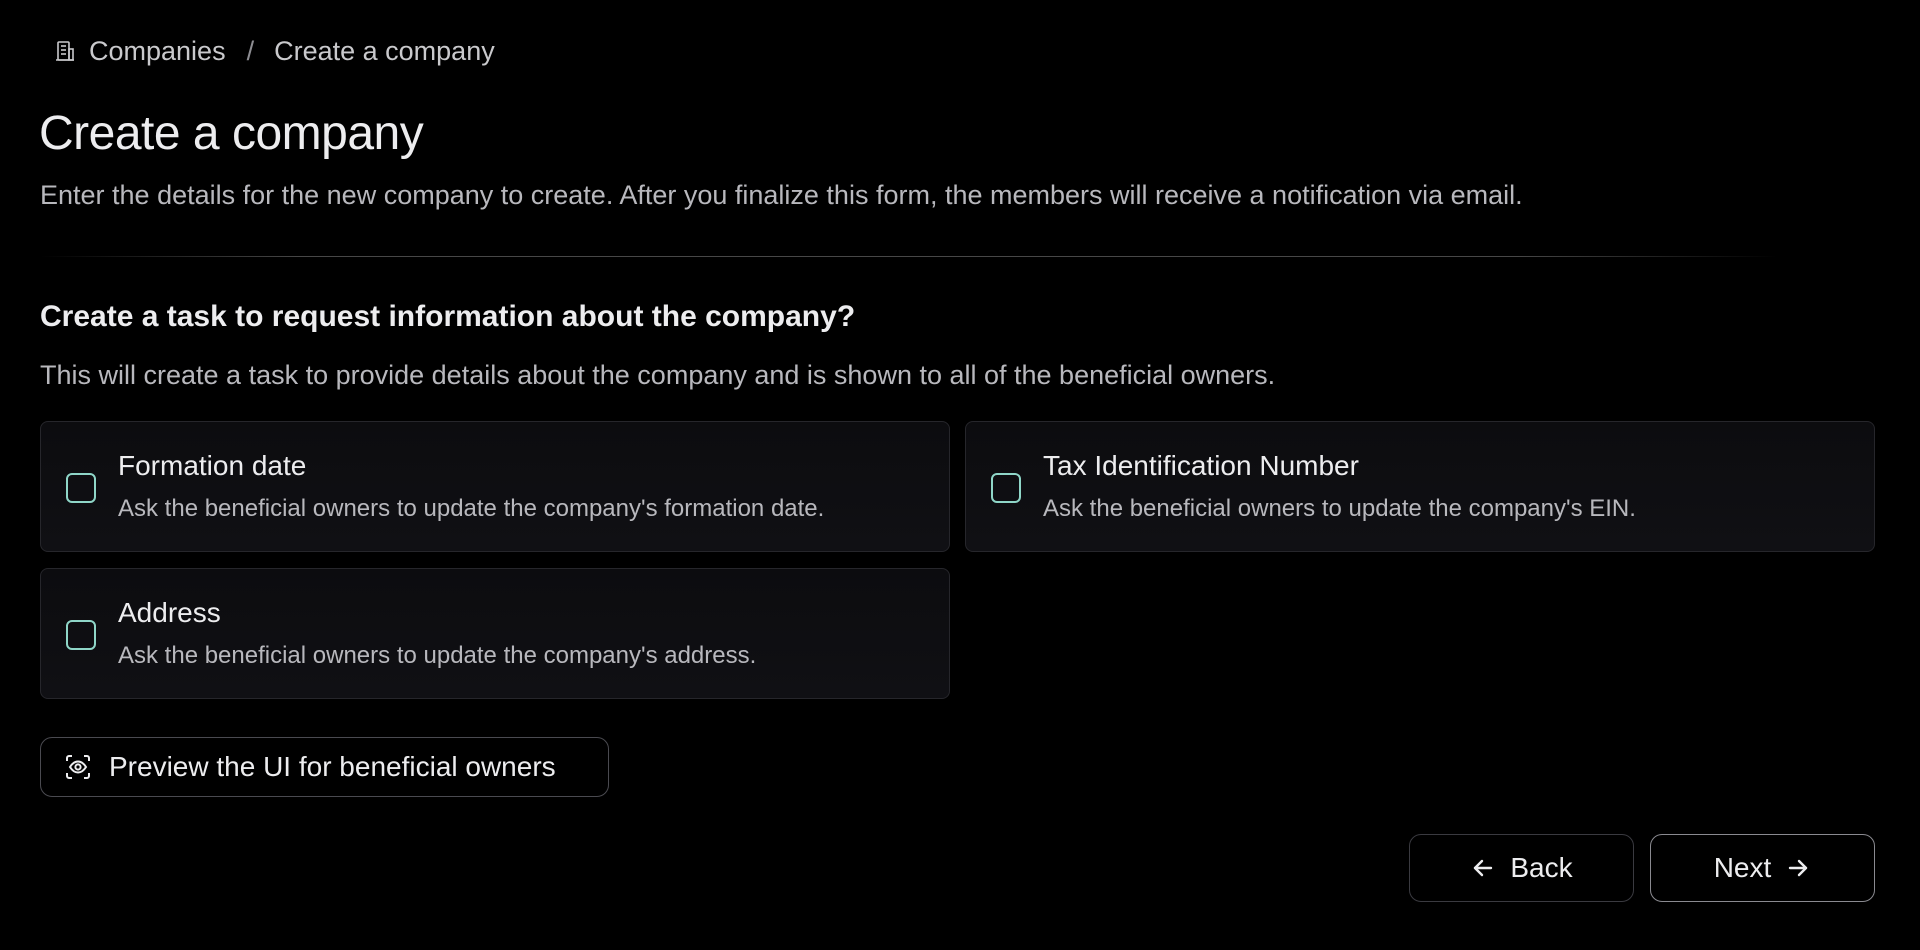 Image resolution: width=1920 pixels, height=950 pixels. What do you see at coordinates (1541, 867) in the screenshot?
I see `back-button-label: Back` at bounding box center [1541, 867].